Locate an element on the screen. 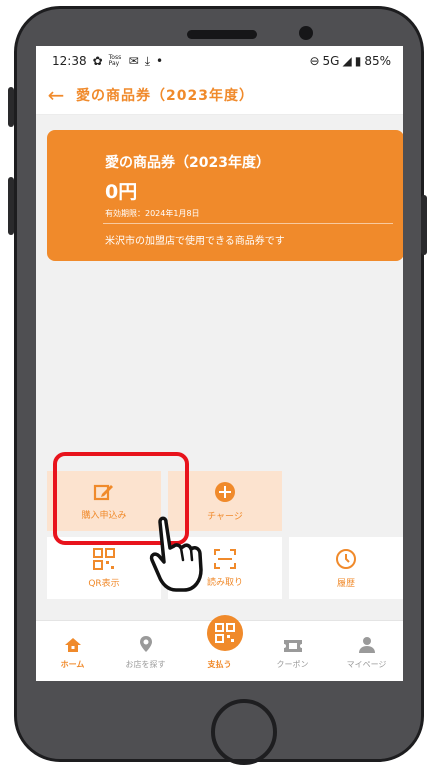  app-bar: ← 愛の商品券（2023年度） is located at coordinates (219, 95).